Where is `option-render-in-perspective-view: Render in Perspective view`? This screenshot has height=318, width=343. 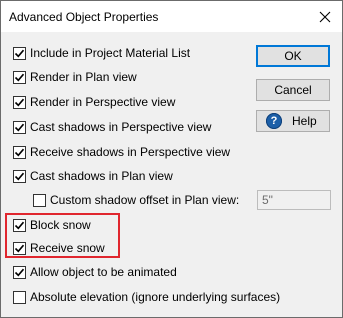 option-render-in-perspective-view: Render in Perspective view is located at coordinates (94, 102).